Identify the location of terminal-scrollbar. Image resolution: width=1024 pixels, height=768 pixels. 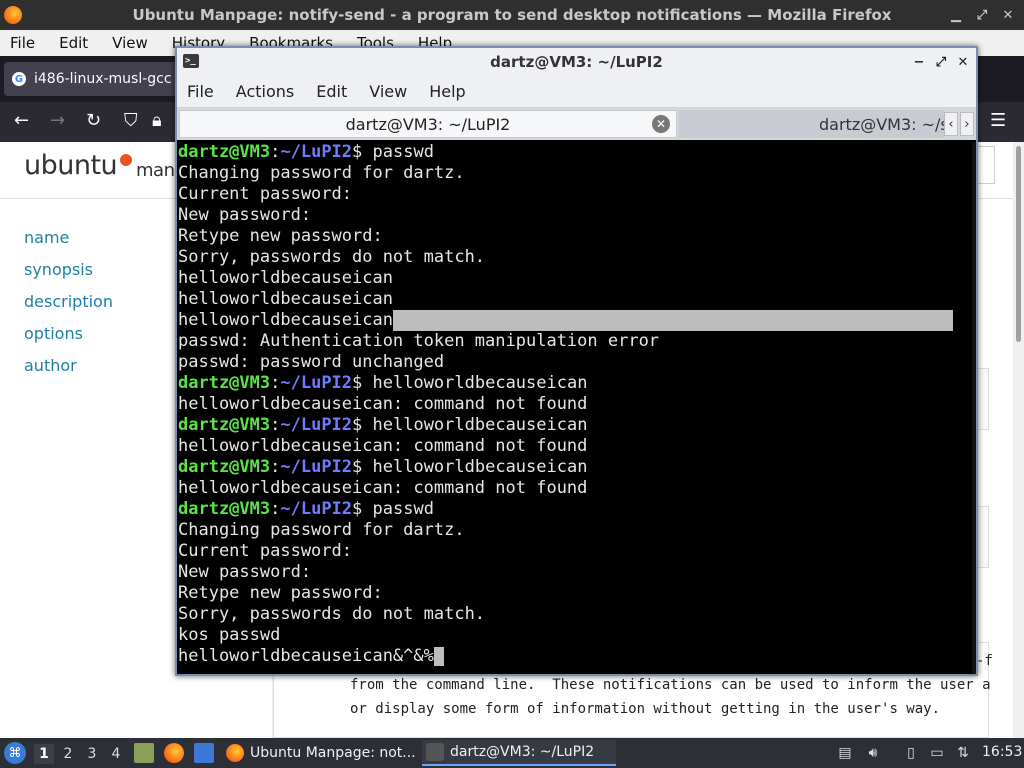
(974, 408).